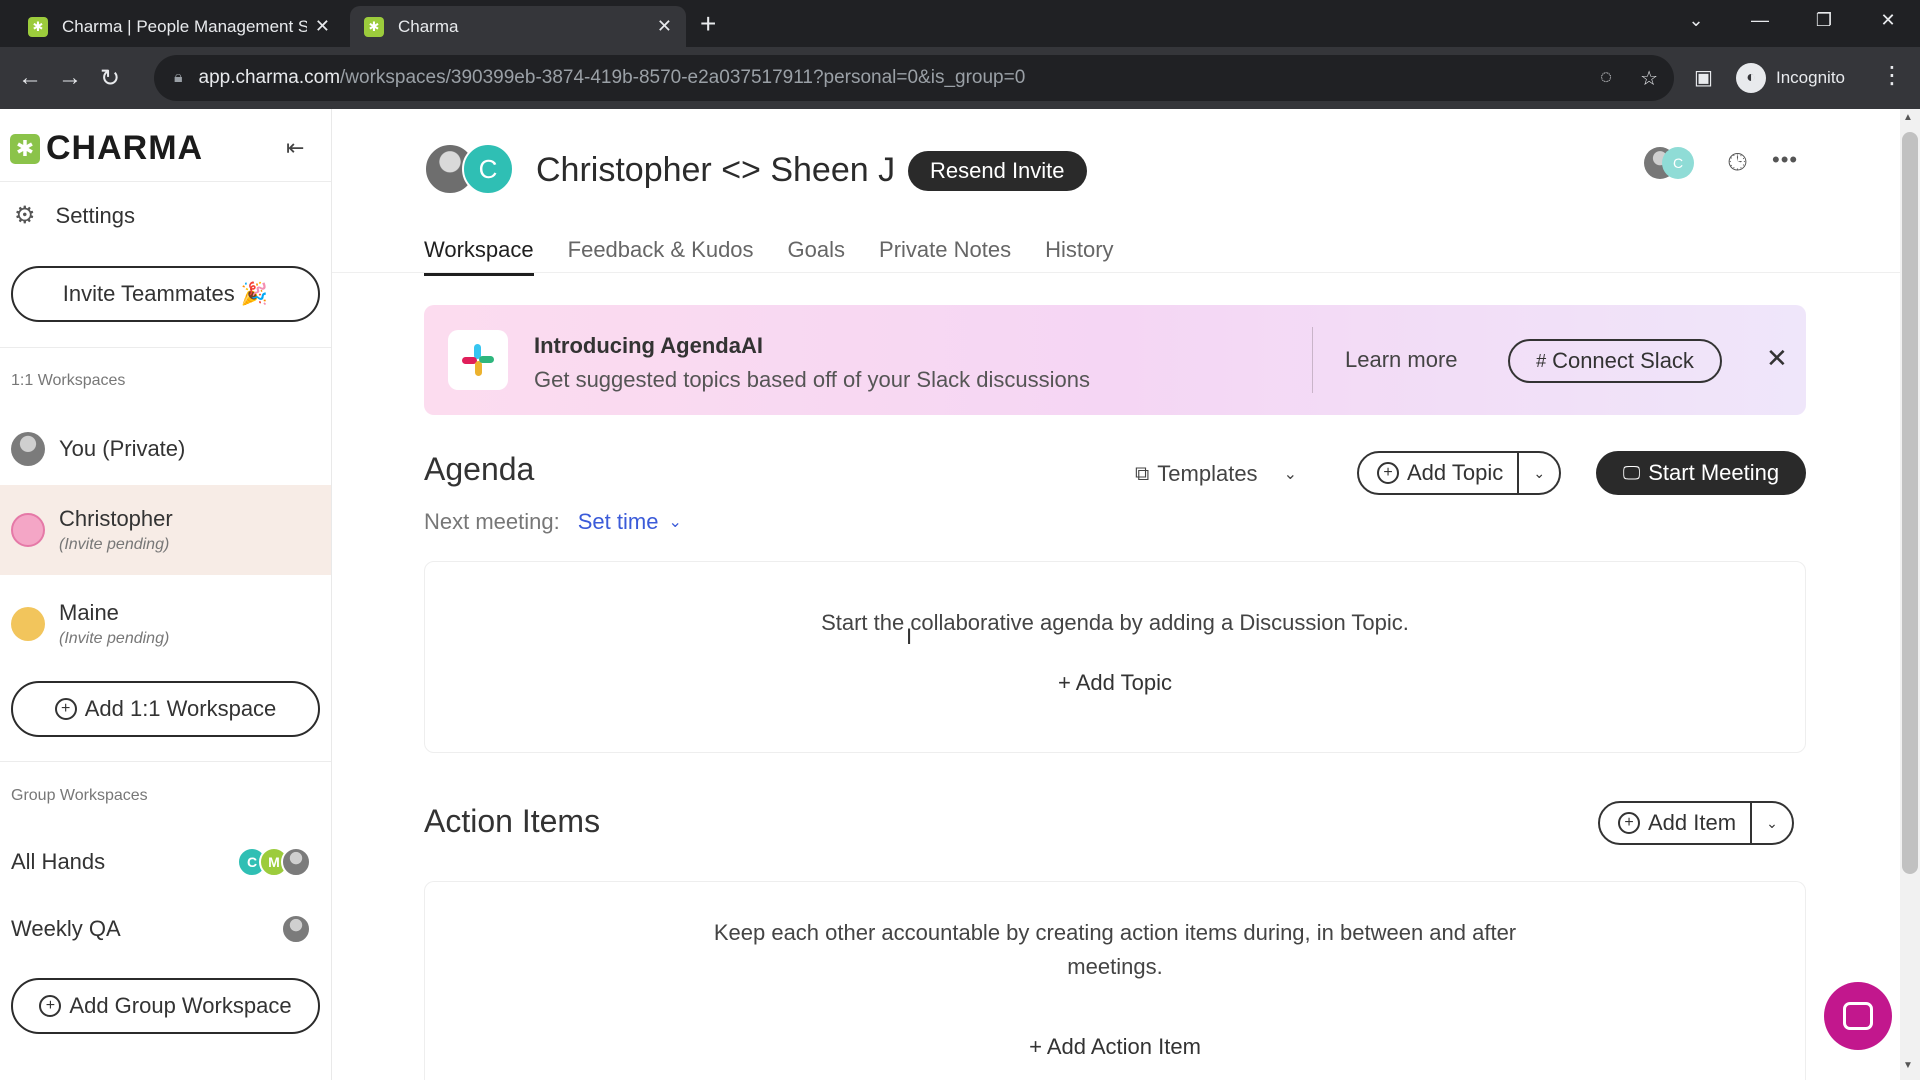 Image resolution: width=1920 pixels, height=1080 pixels. I want to click on scroll-up-icon: ▲, so click(1908, 117).